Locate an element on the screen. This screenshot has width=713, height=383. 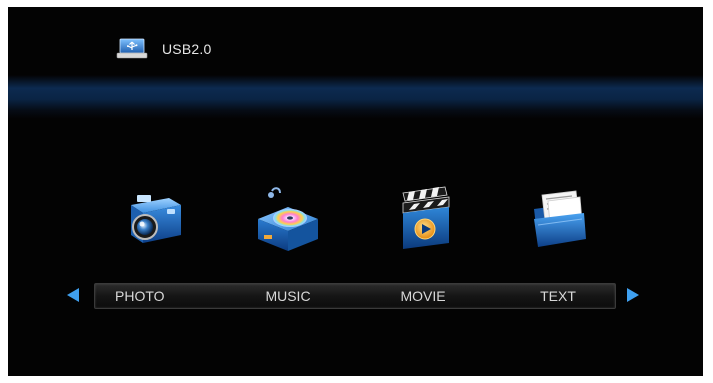
source-label: USB2.0 is located at coordinates (187, 49).